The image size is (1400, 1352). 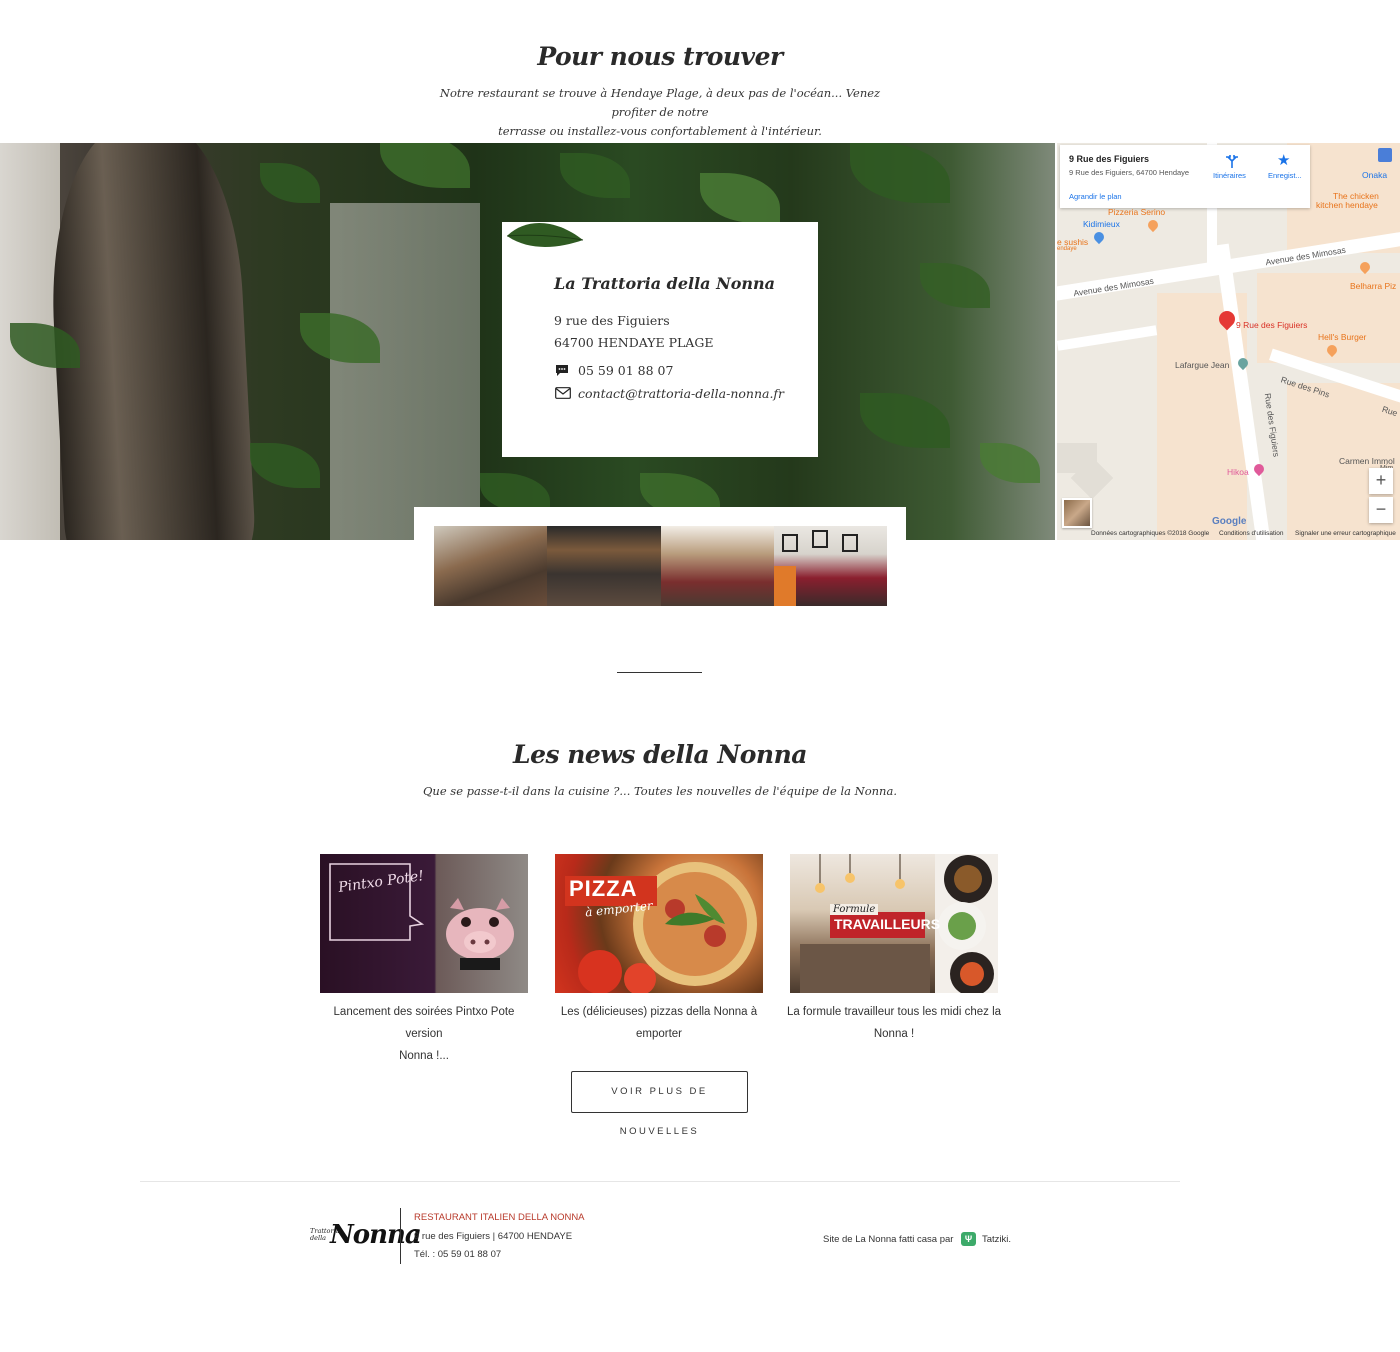 I want to click on leaf-decoration-icon, so click(x=545, y=234).